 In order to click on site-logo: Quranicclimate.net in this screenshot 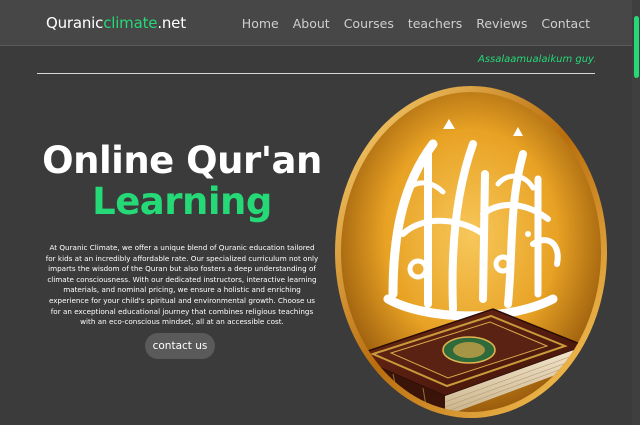, I will do `click(116, 23)`.